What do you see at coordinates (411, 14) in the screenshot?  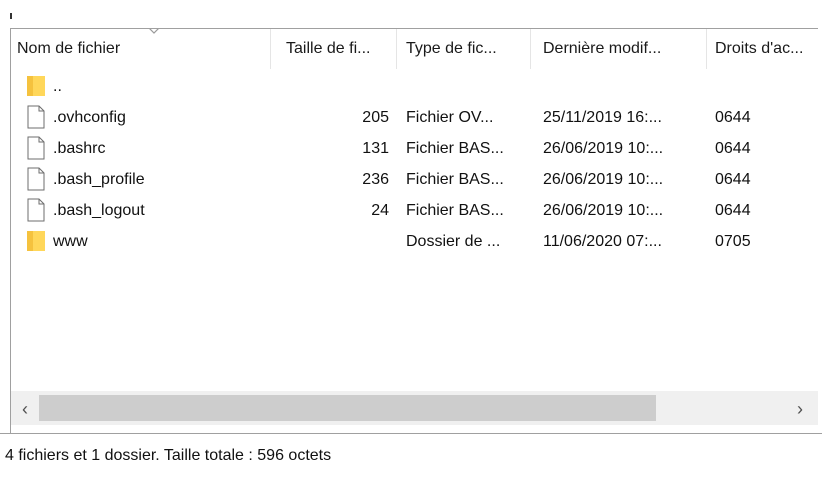 I see `top-strip` at bounding box center [411, 14].